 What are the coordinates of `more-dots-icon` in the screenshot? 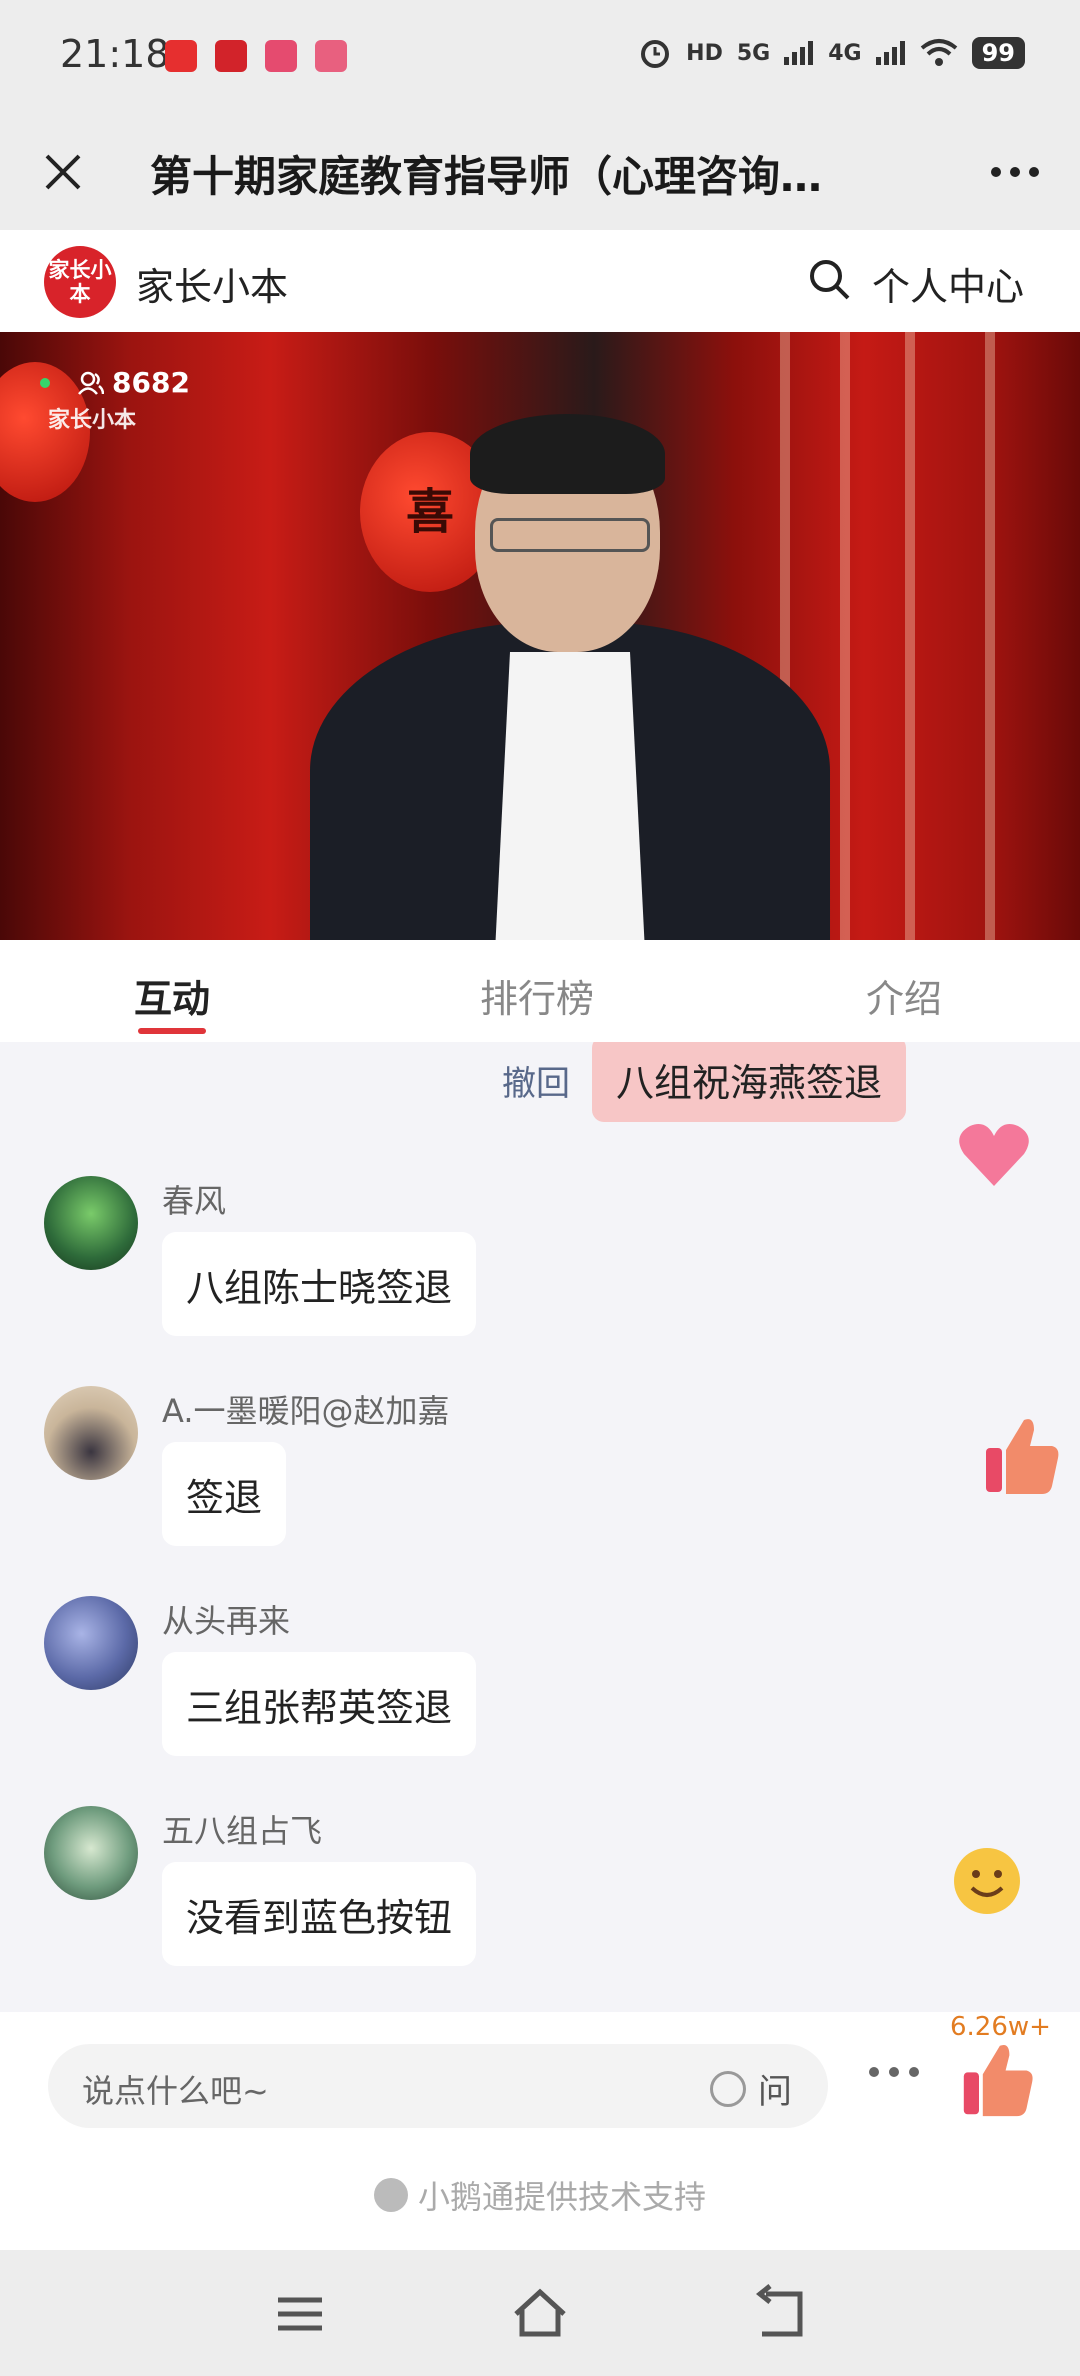 It's located at (1015, 172).